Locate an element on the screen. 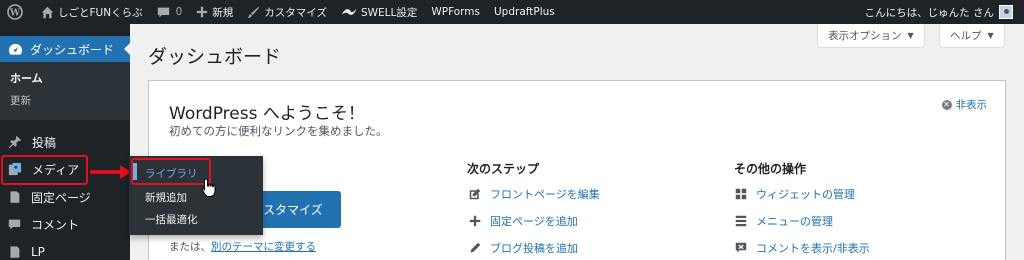 The height and width of the screenshot is (260, 1024). next-step-label: ブログ投稿を追加 is located at coordinates (534, 248).